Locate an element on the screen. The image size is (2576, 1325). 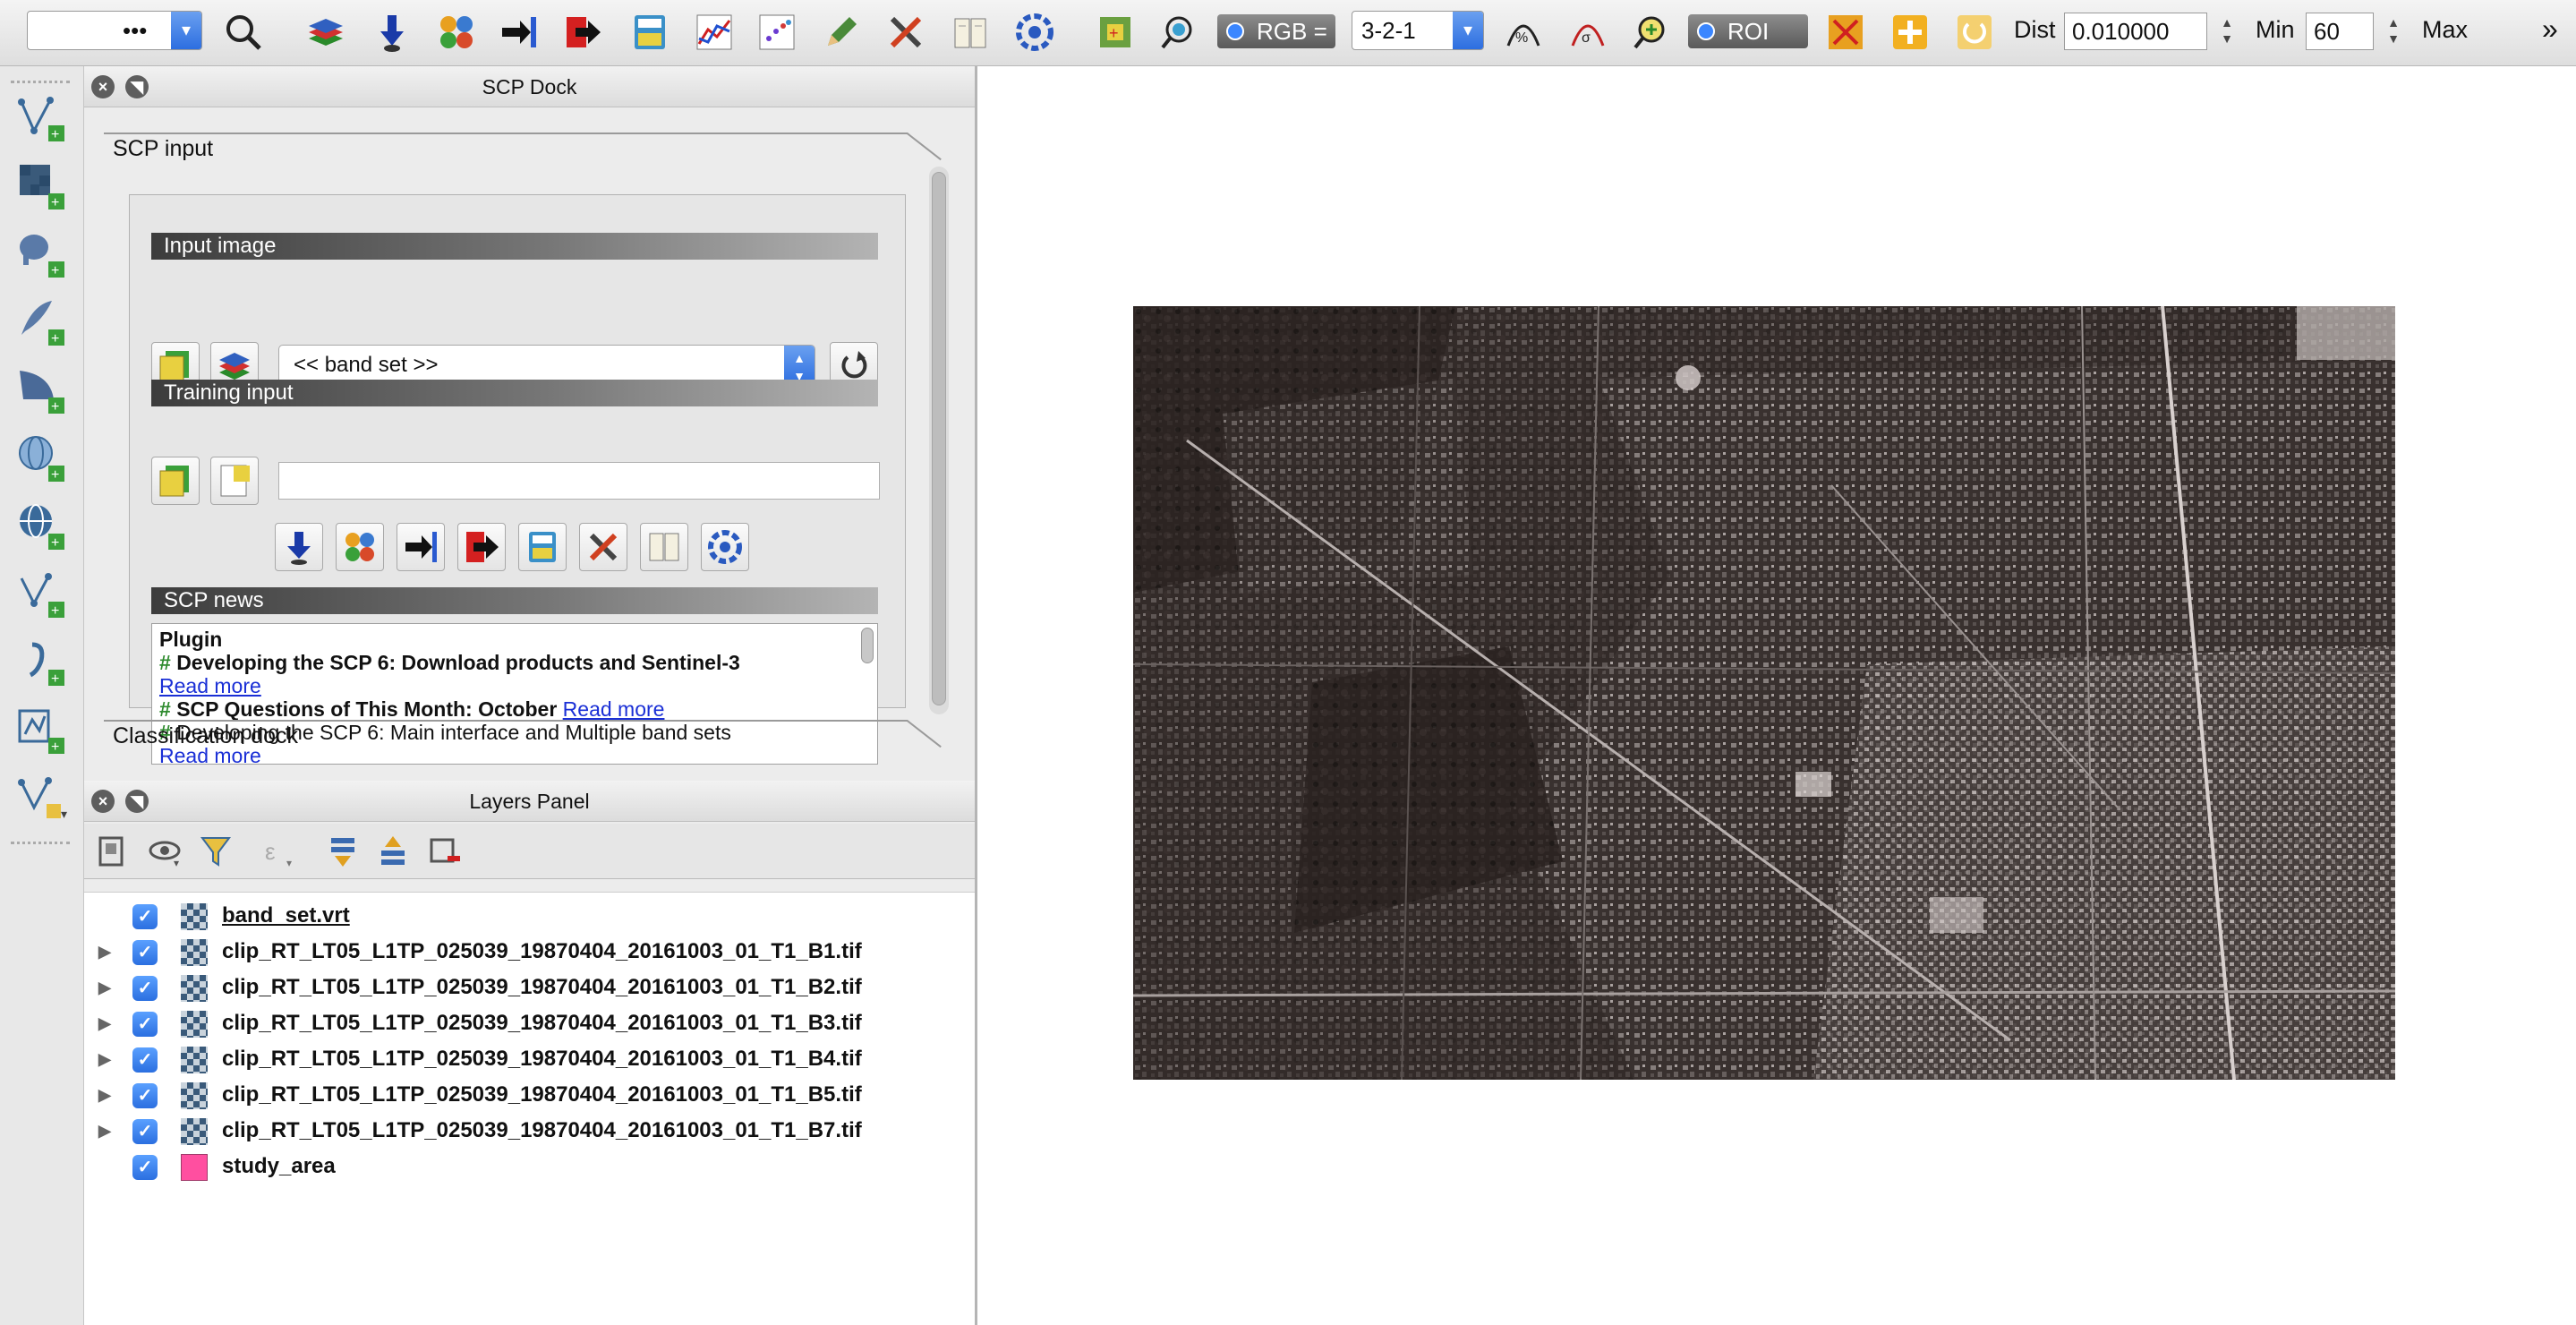
input-image-value: << band set >> is located at coordinates (366, 365).